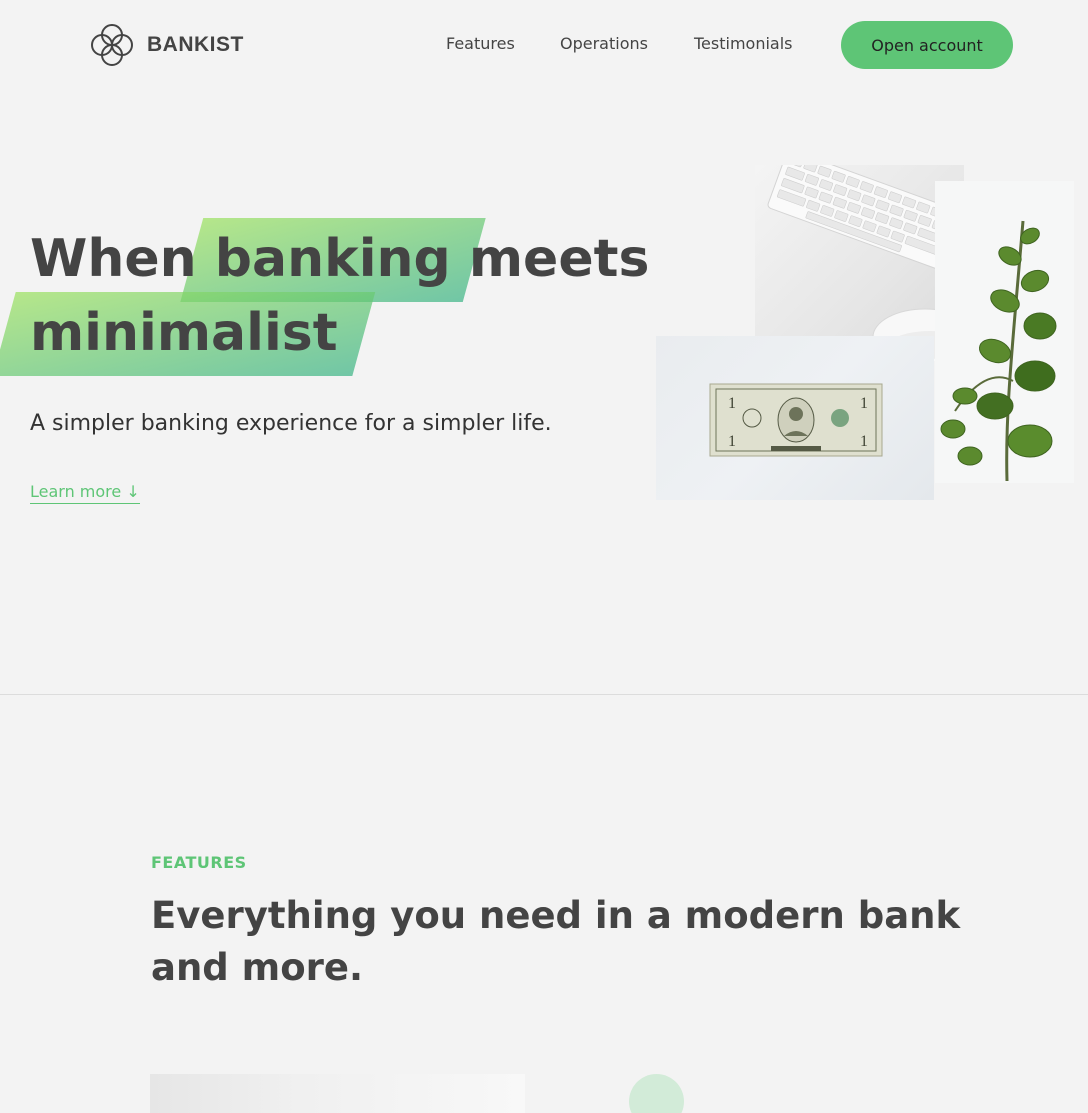 Image resolution: width=1088 pixels, height=1113 pixels. Describe the element at coordinates (656, 1093) in the screenshot. I see `feature-icon` at that location.